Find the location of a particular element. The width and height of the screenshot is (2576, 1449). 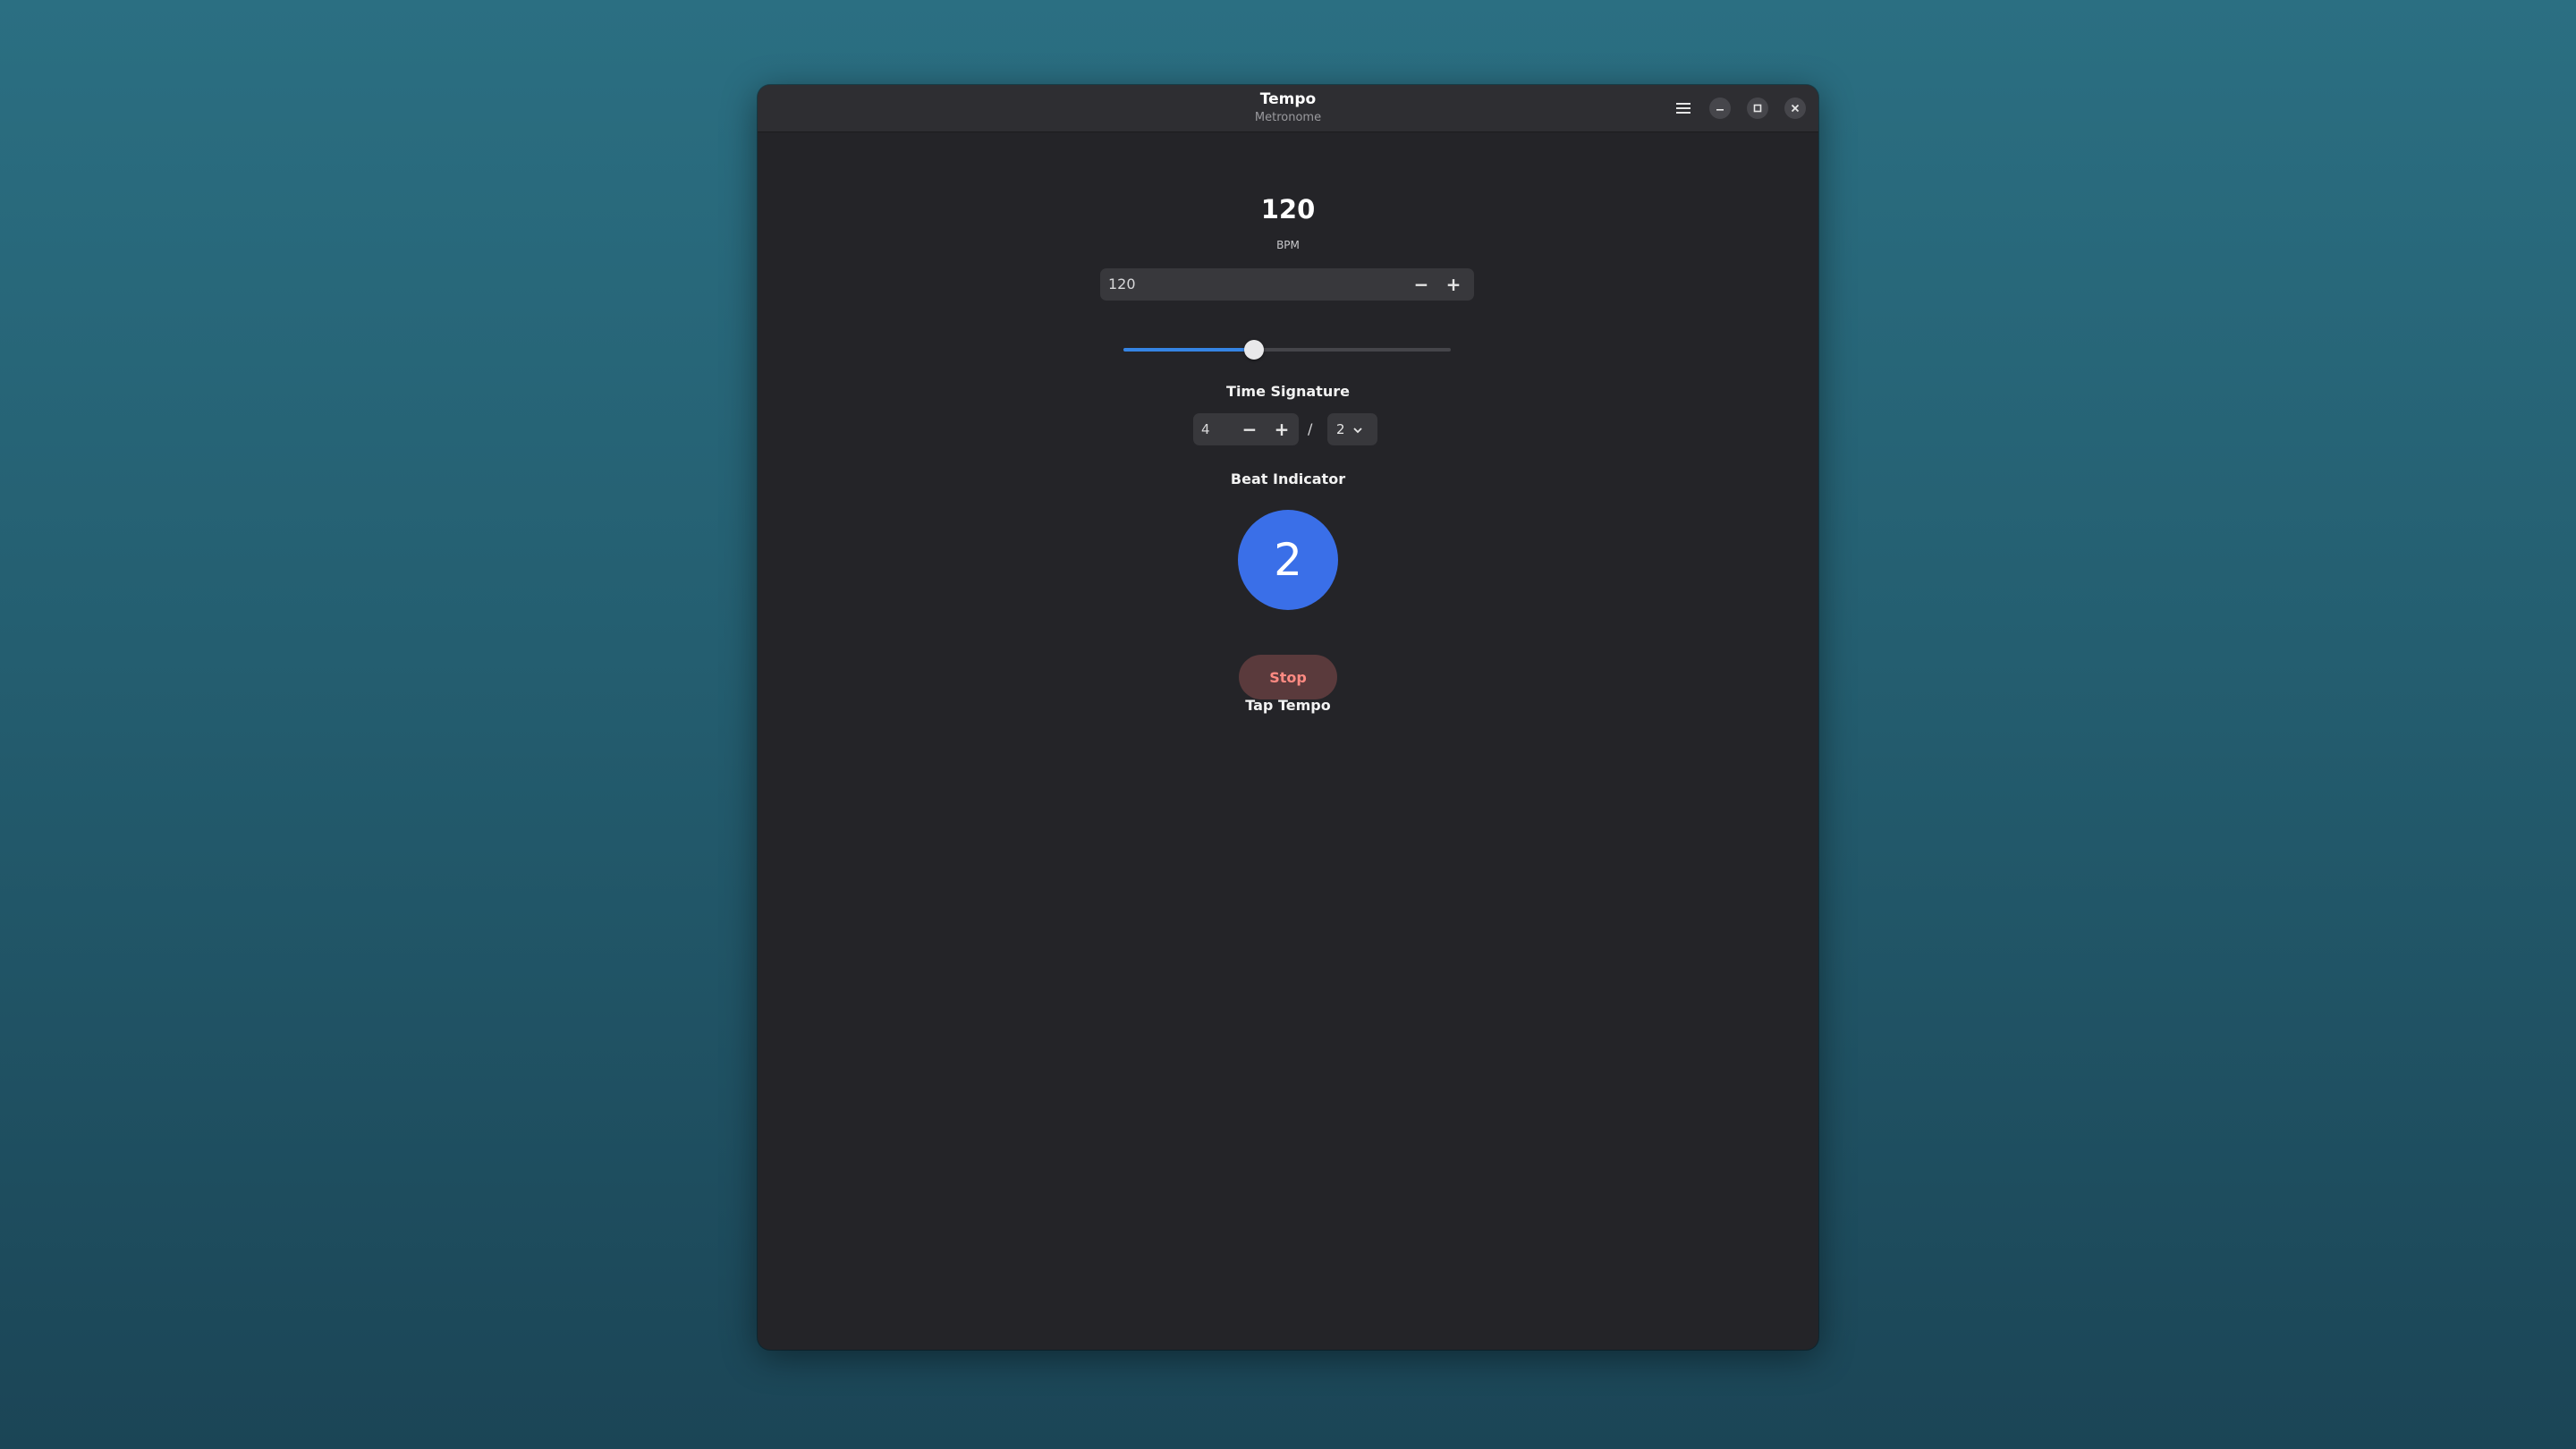

note-value: 2 is located at coordinates (1340, 429).